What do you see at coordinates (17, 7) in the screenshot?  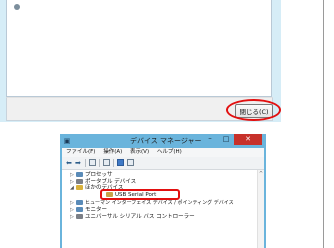 I see `dialog-bullet-icon` at bounding box center [17, 7].